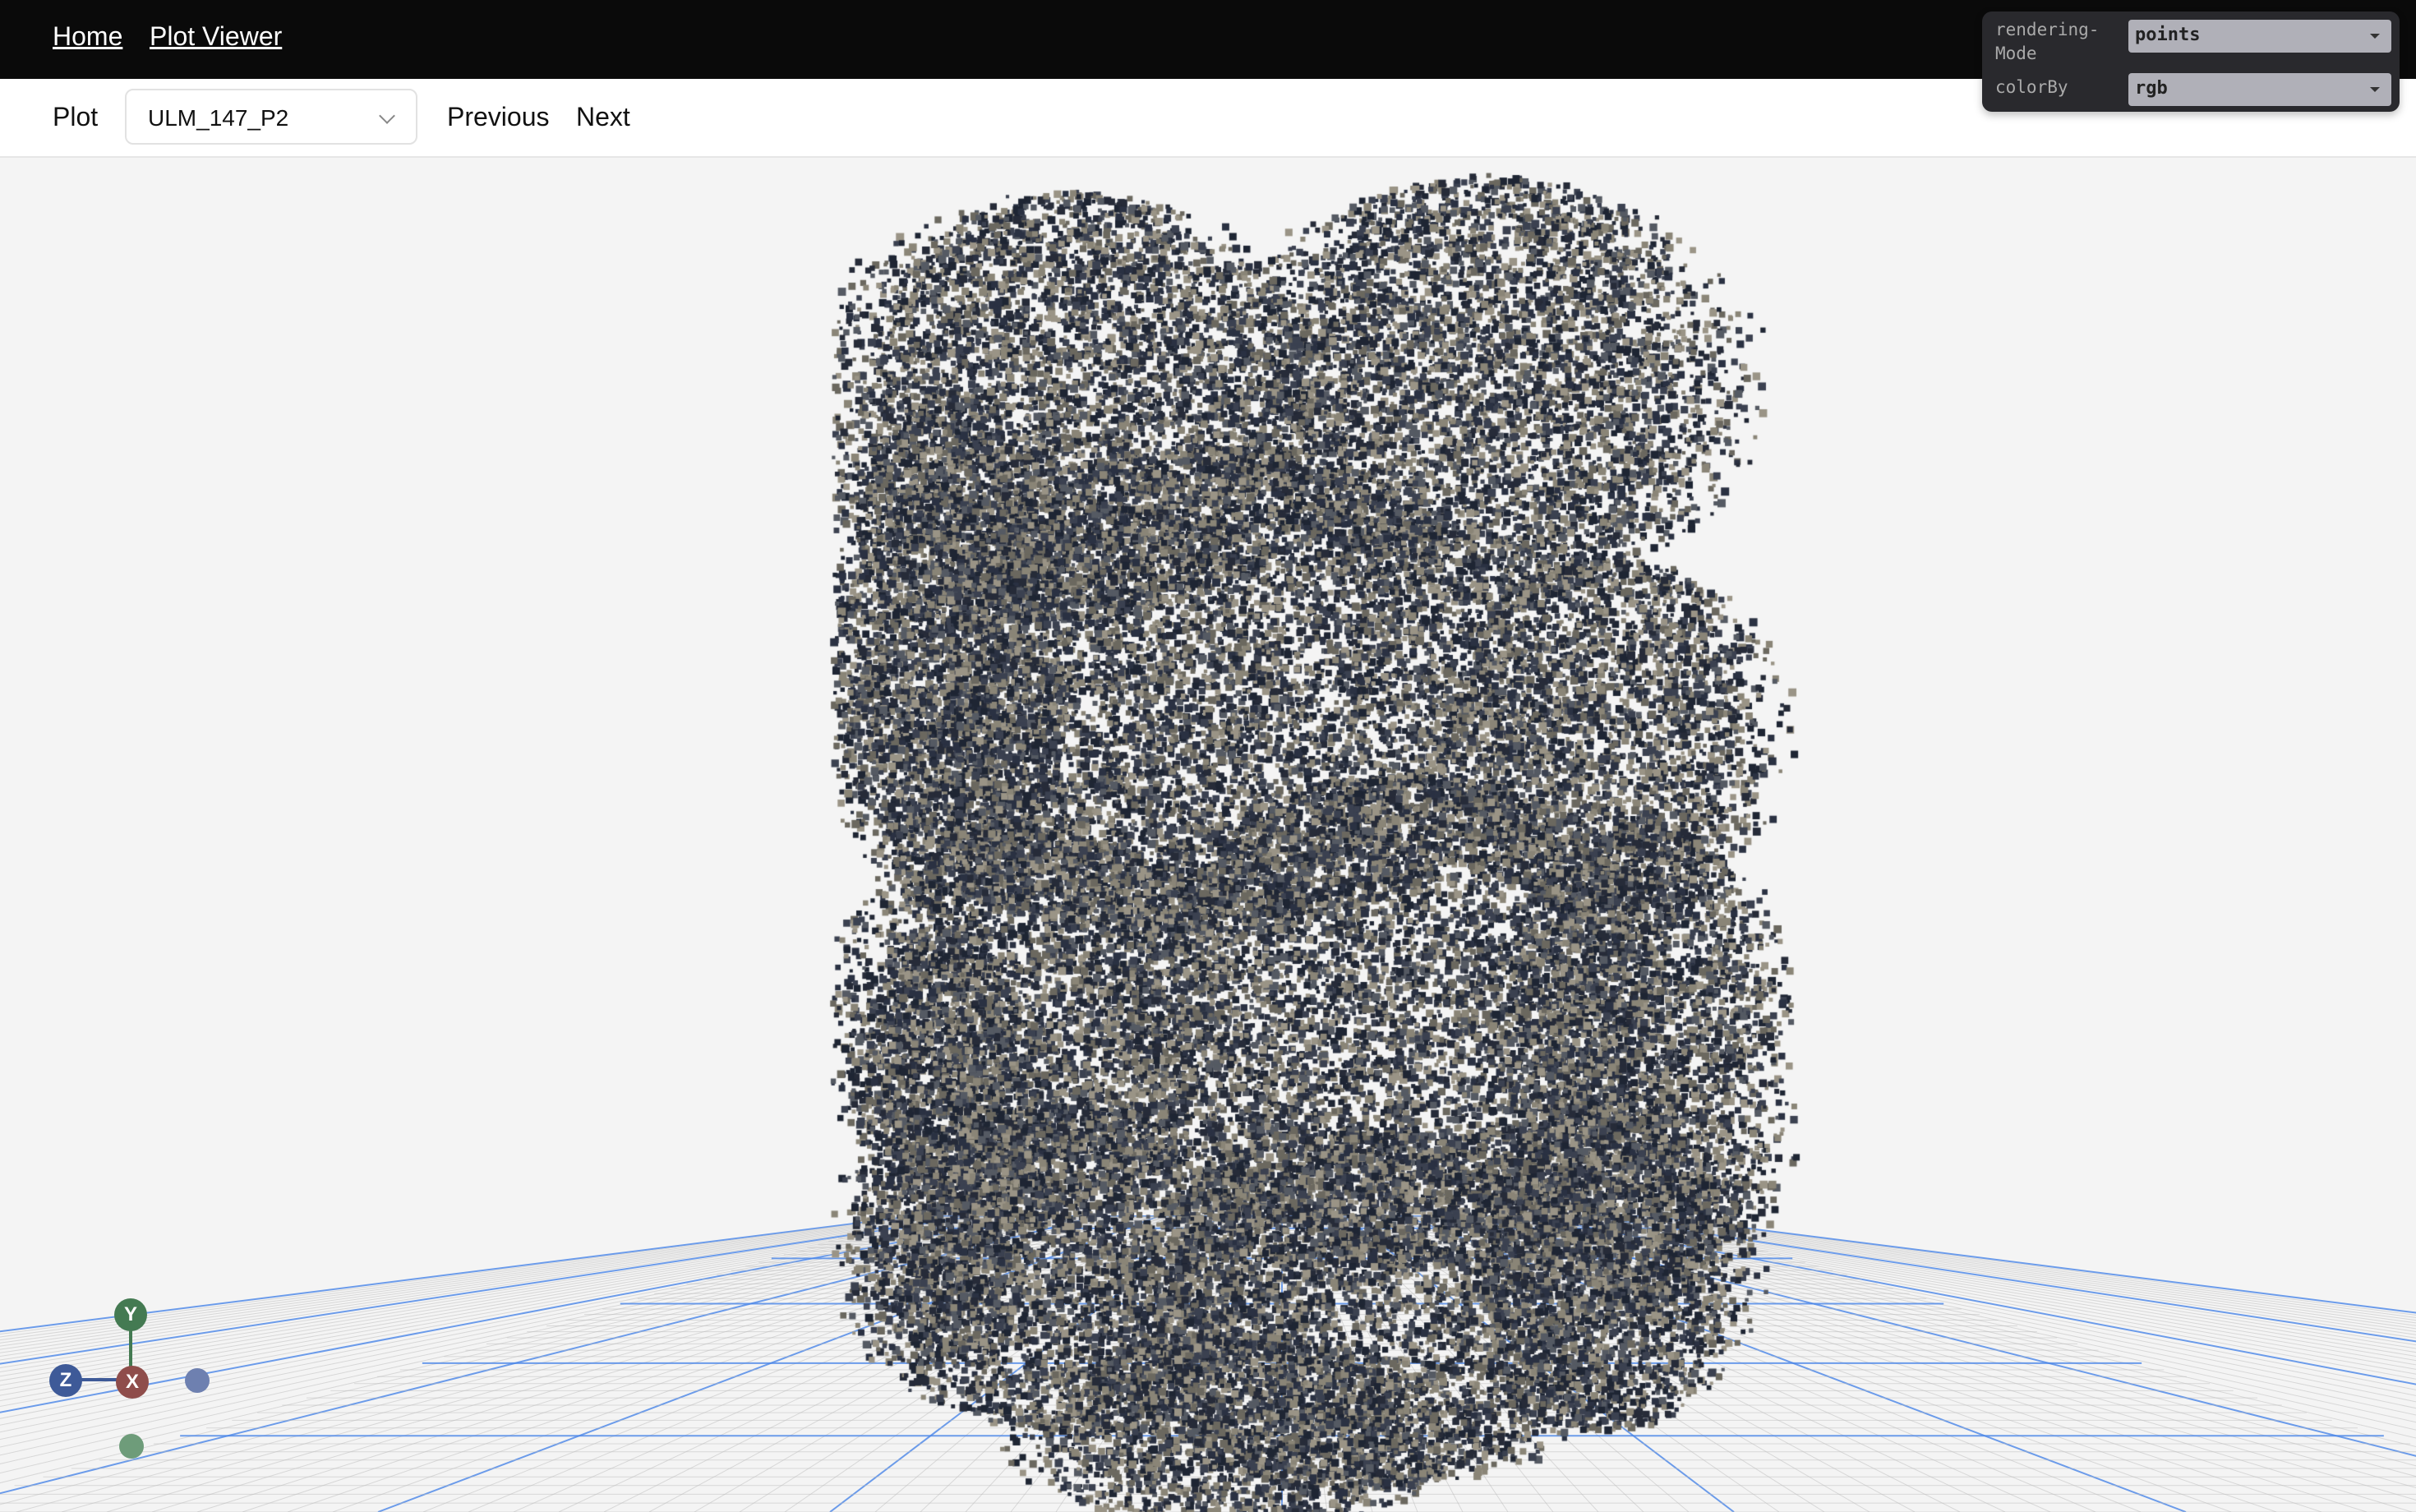 This screenshot has height=1512, width=2416. What do you see at coordinates (130, 1314) in the screenshot?
I see `y-axis-button: Y` at bounding box center [130, 1314].